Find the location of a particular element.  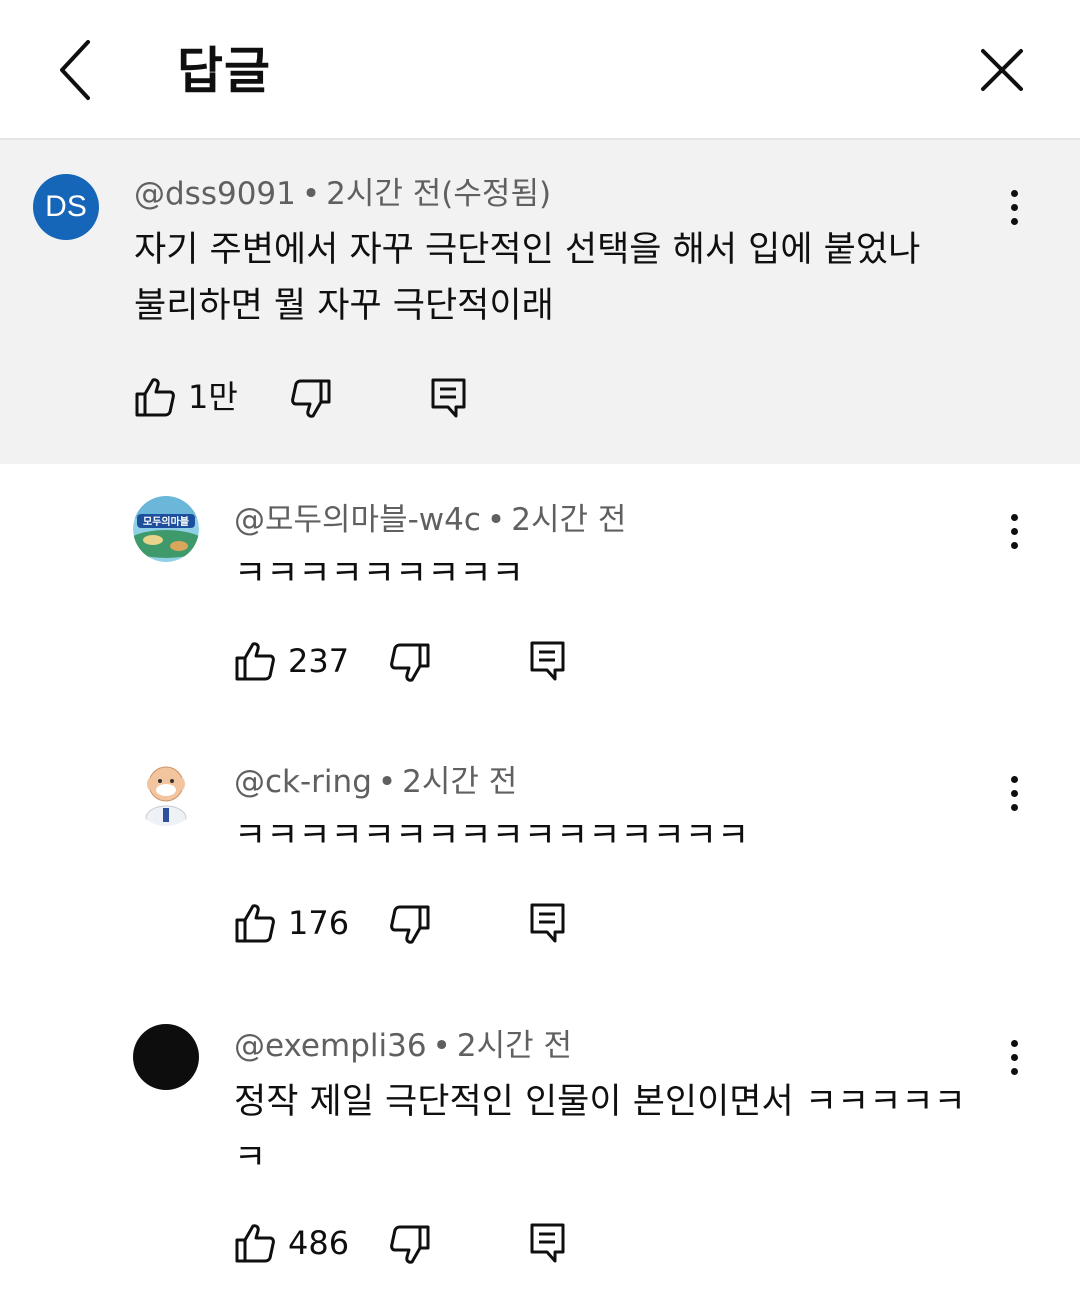

header-bar: 답글 is located at coordinates (540, 70).